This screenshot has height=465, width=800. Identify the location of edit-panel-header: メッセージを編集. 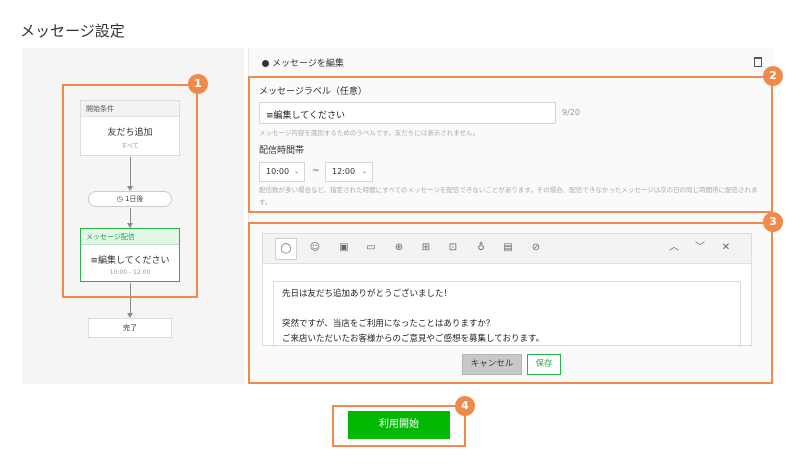
(511, 62).